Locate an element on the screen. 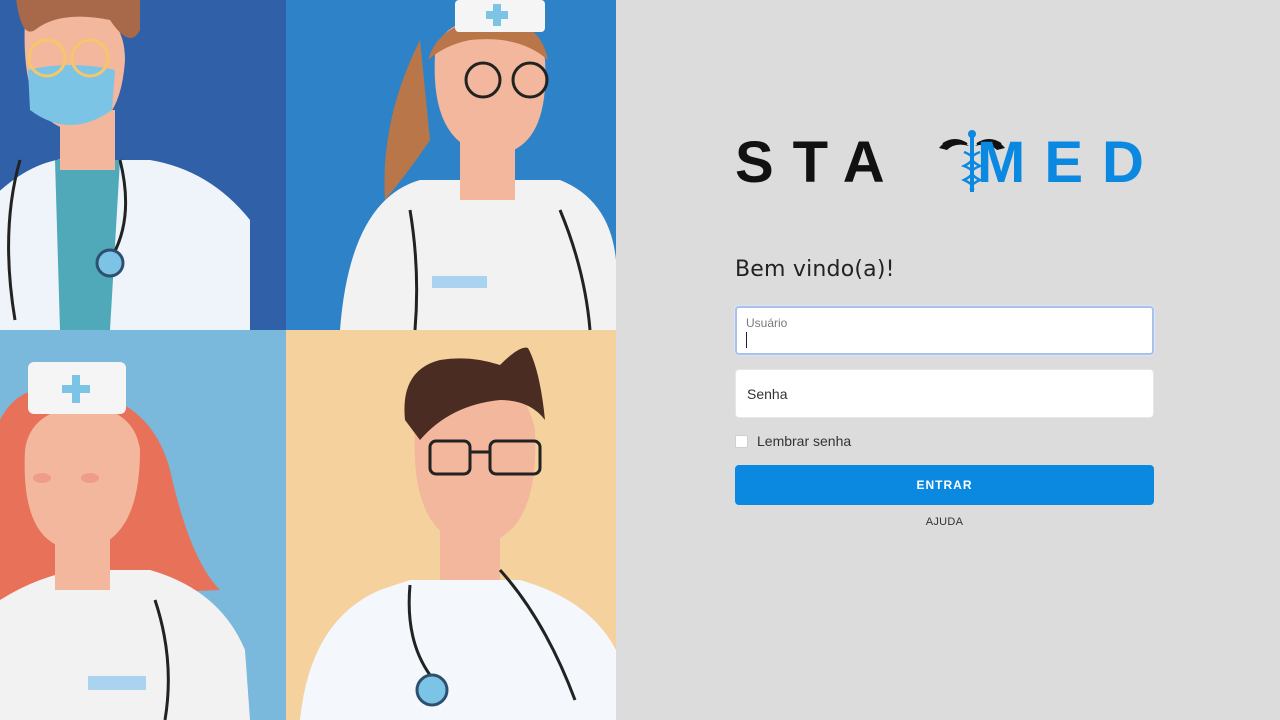  submit-button: ENTRAR is located at coordinates (944, 485).